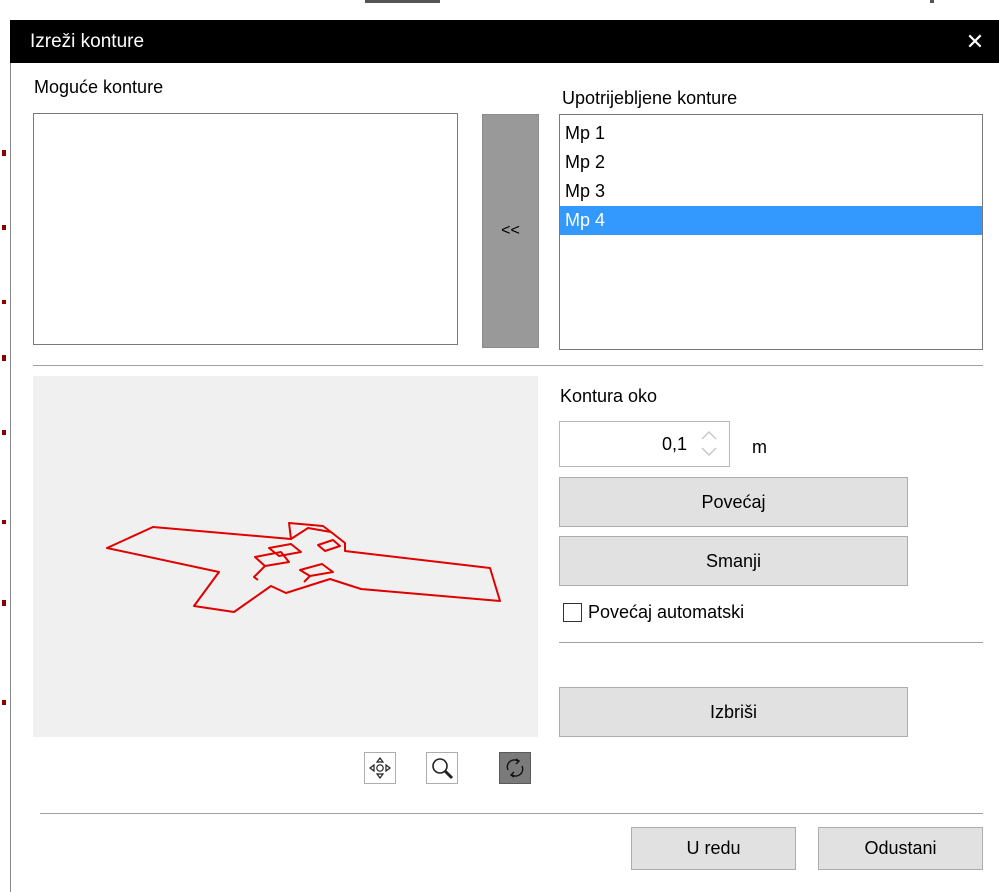  What do you see at coordinates (515, 768) in the screenshot?
I see `rotate-icon` at bounding box center [515, 768].